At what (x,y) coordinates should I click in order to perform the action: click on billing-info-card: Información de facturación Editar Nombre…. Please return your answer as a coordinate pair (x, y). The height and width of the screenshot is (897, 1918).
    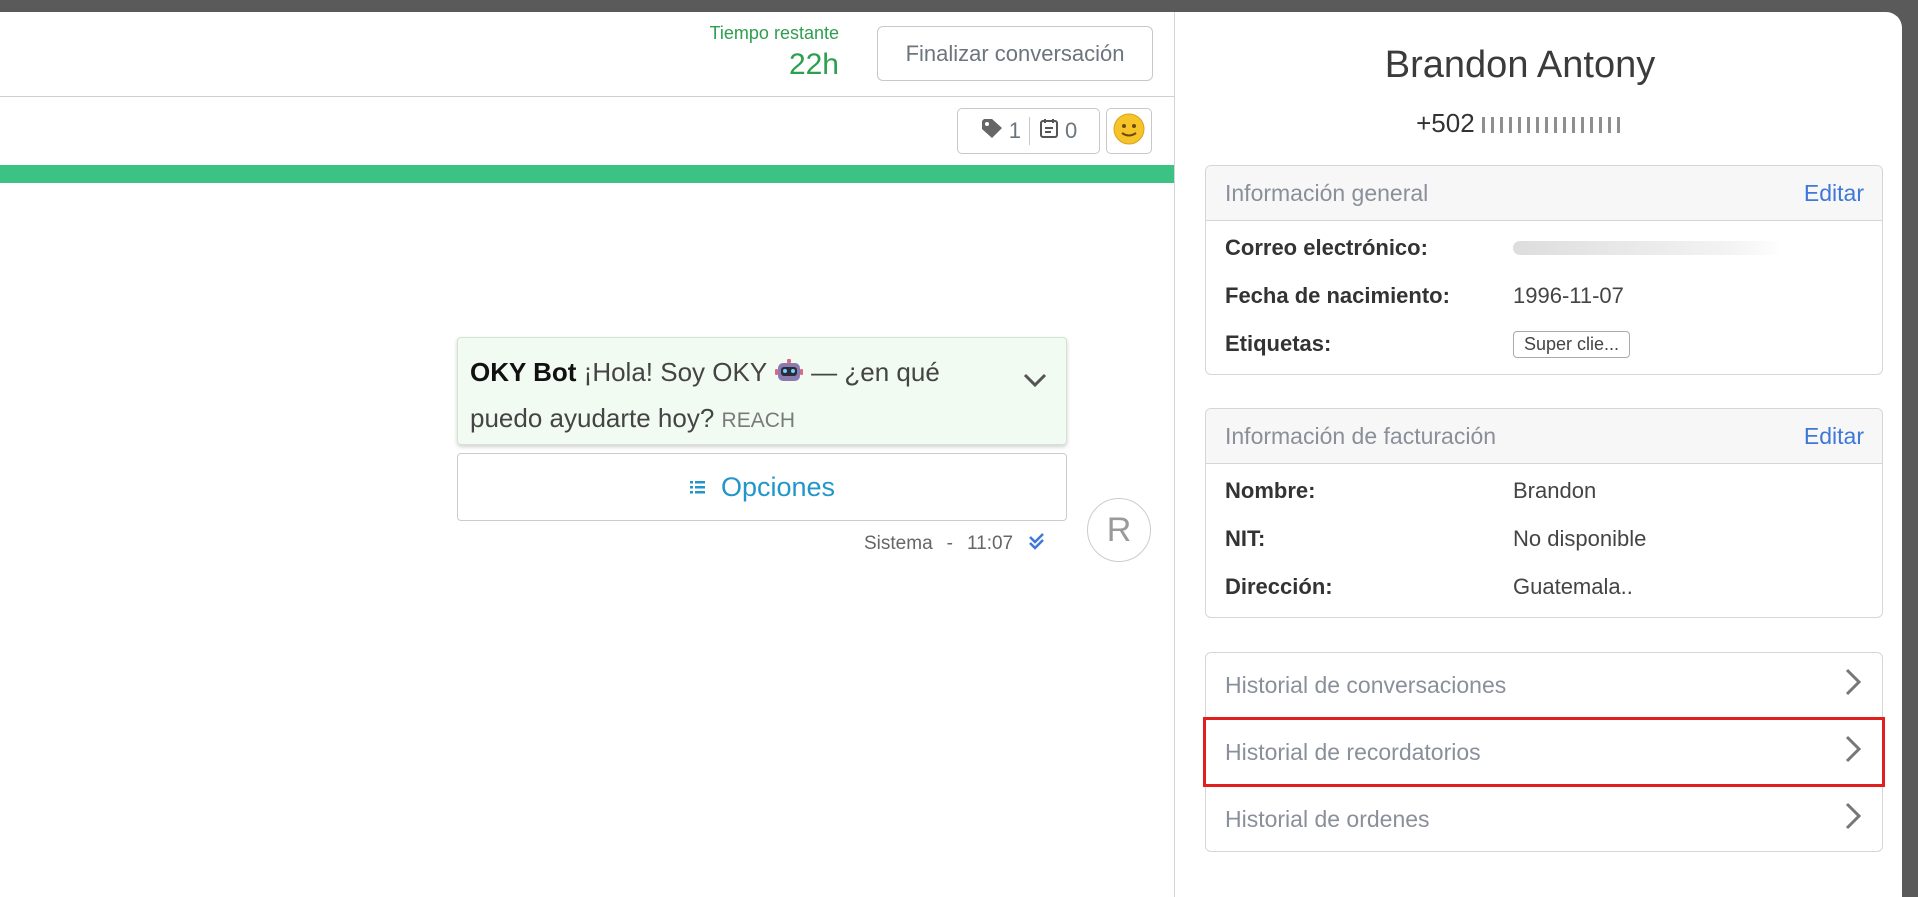
    Looking at the image, I should click on (1544, 513).